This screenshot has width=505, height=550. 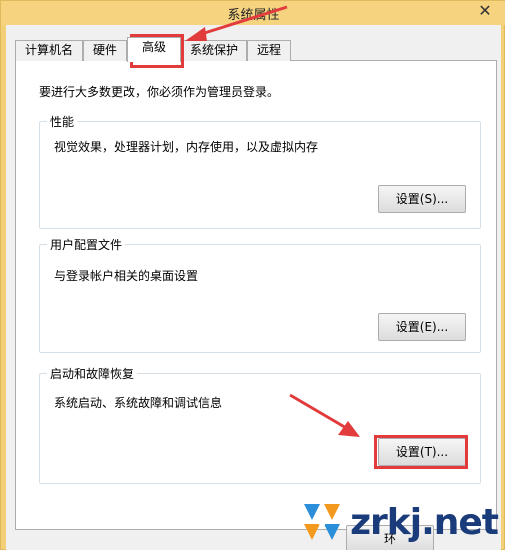 I want to click on watermark-logo-icon, so click(x=322, y=522).